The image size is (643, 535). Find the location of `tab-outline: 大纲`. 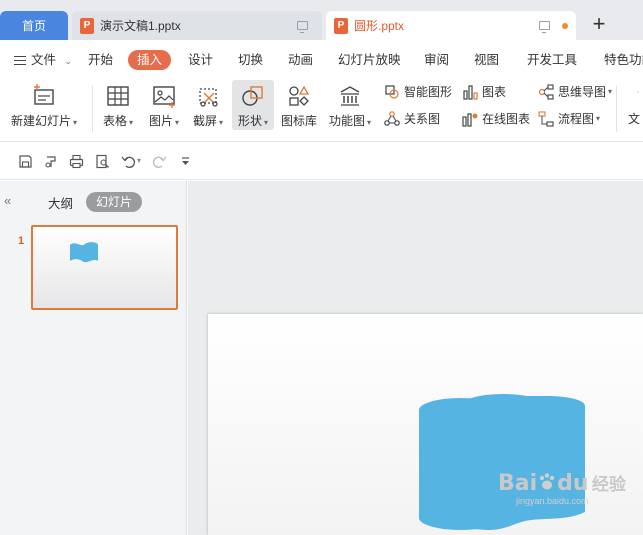

tab-outline: 大纲 is located at coordinates (60, 202).